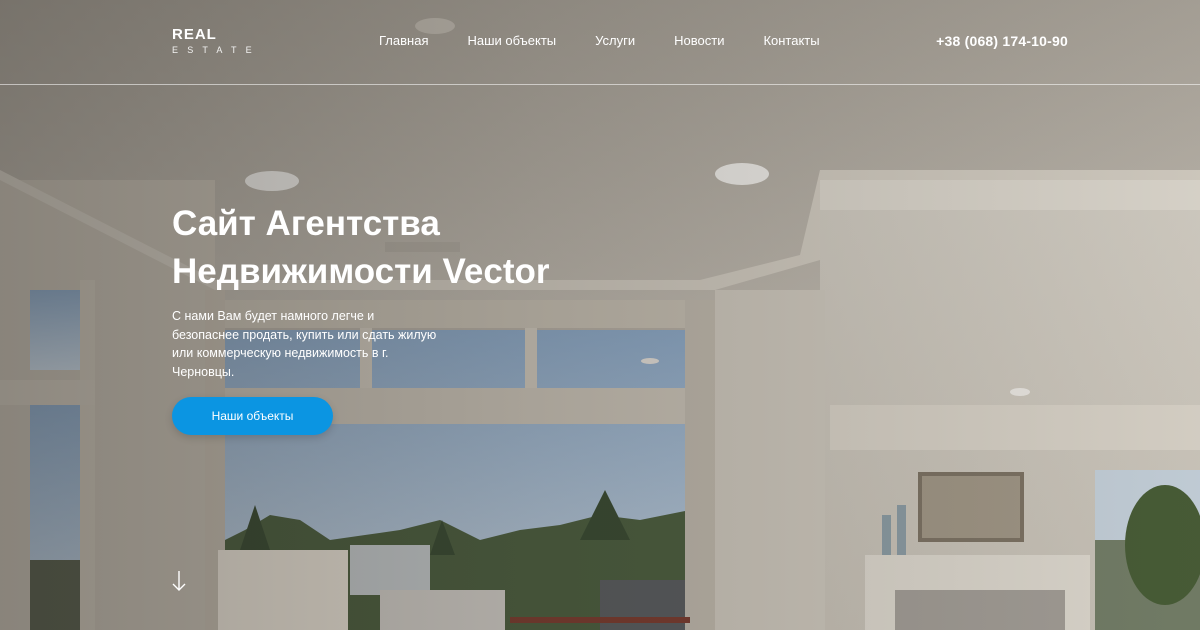 This screenshot has height=630, width=1200. I want to click on nav-item-news: Новости, so click(699, 40).